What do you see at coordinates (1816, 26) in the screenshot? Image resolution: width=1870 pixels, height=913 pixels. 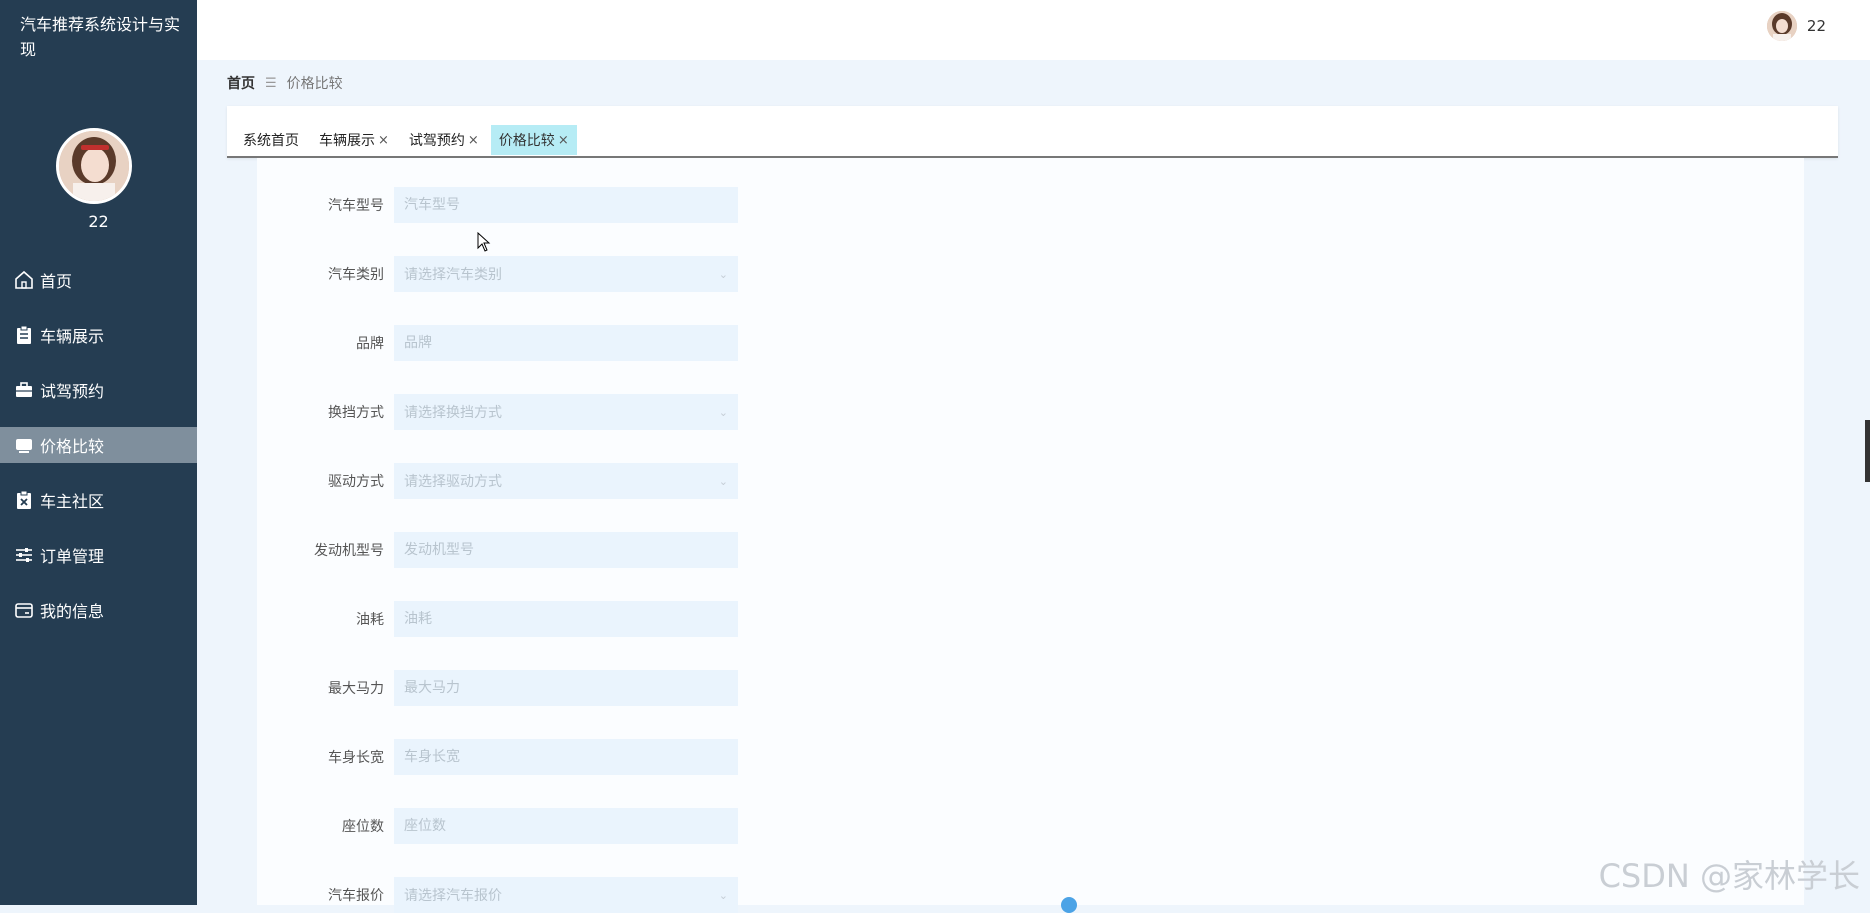 I see `top-username: 22` at bounding box center [1816, 26].